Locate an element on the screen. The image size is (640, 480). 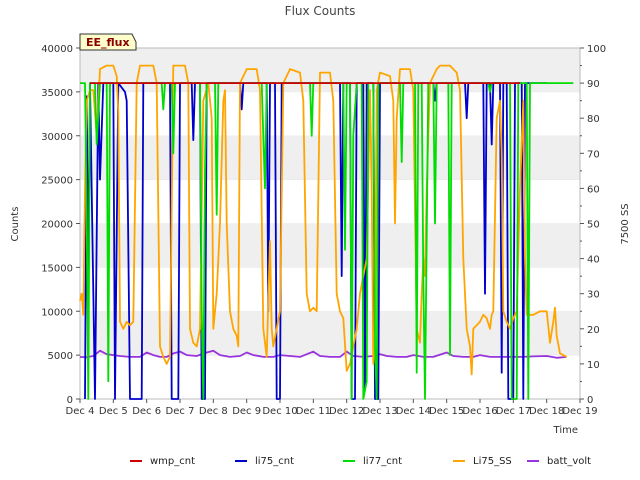
legend-label: li77_cnt is located at coordinates (382, 461).